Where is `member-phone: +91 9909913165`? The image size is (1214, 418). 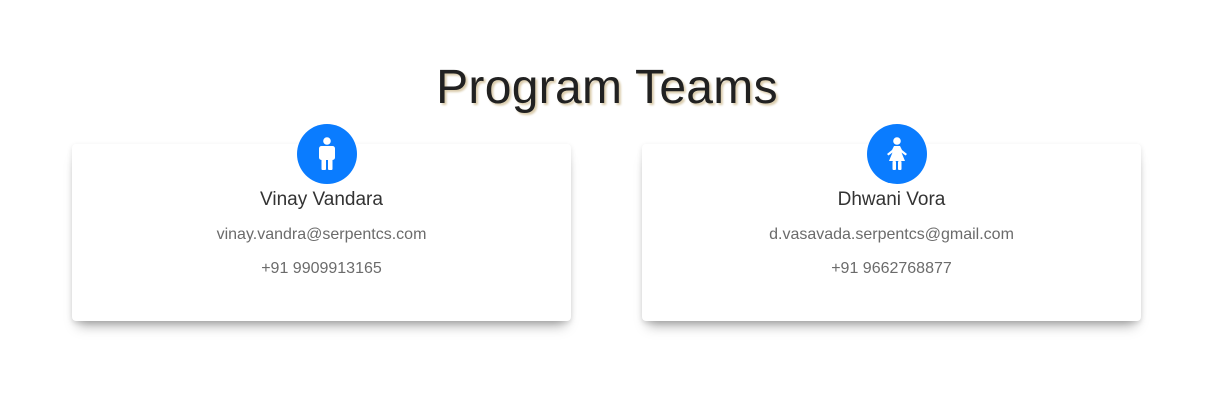
member-phone: +91 9909913165 is located at coordinates (321, 268).